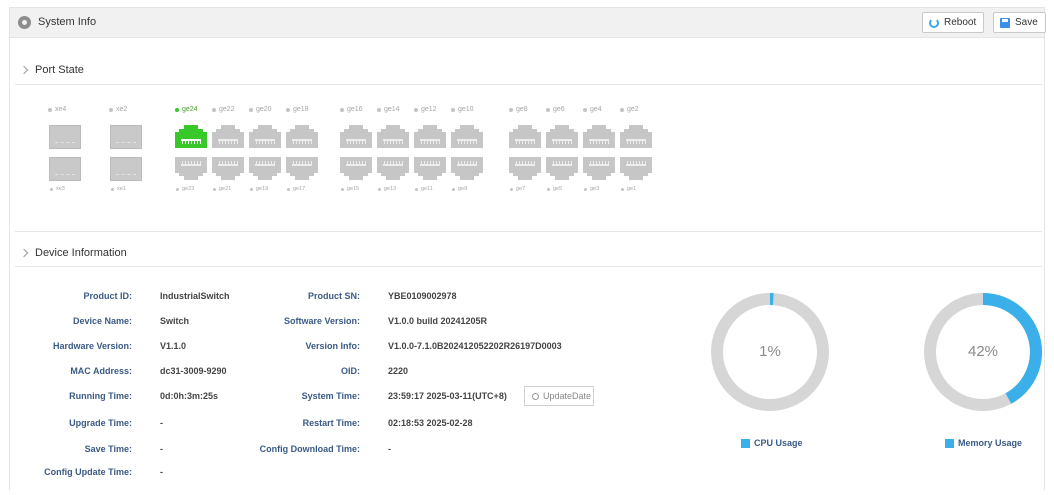 The image size is (1054, 495). What do you see at coordinates (467, 136) in the screenshot?
I see `rj45-port-ge10` at bounding box center [467, 136].